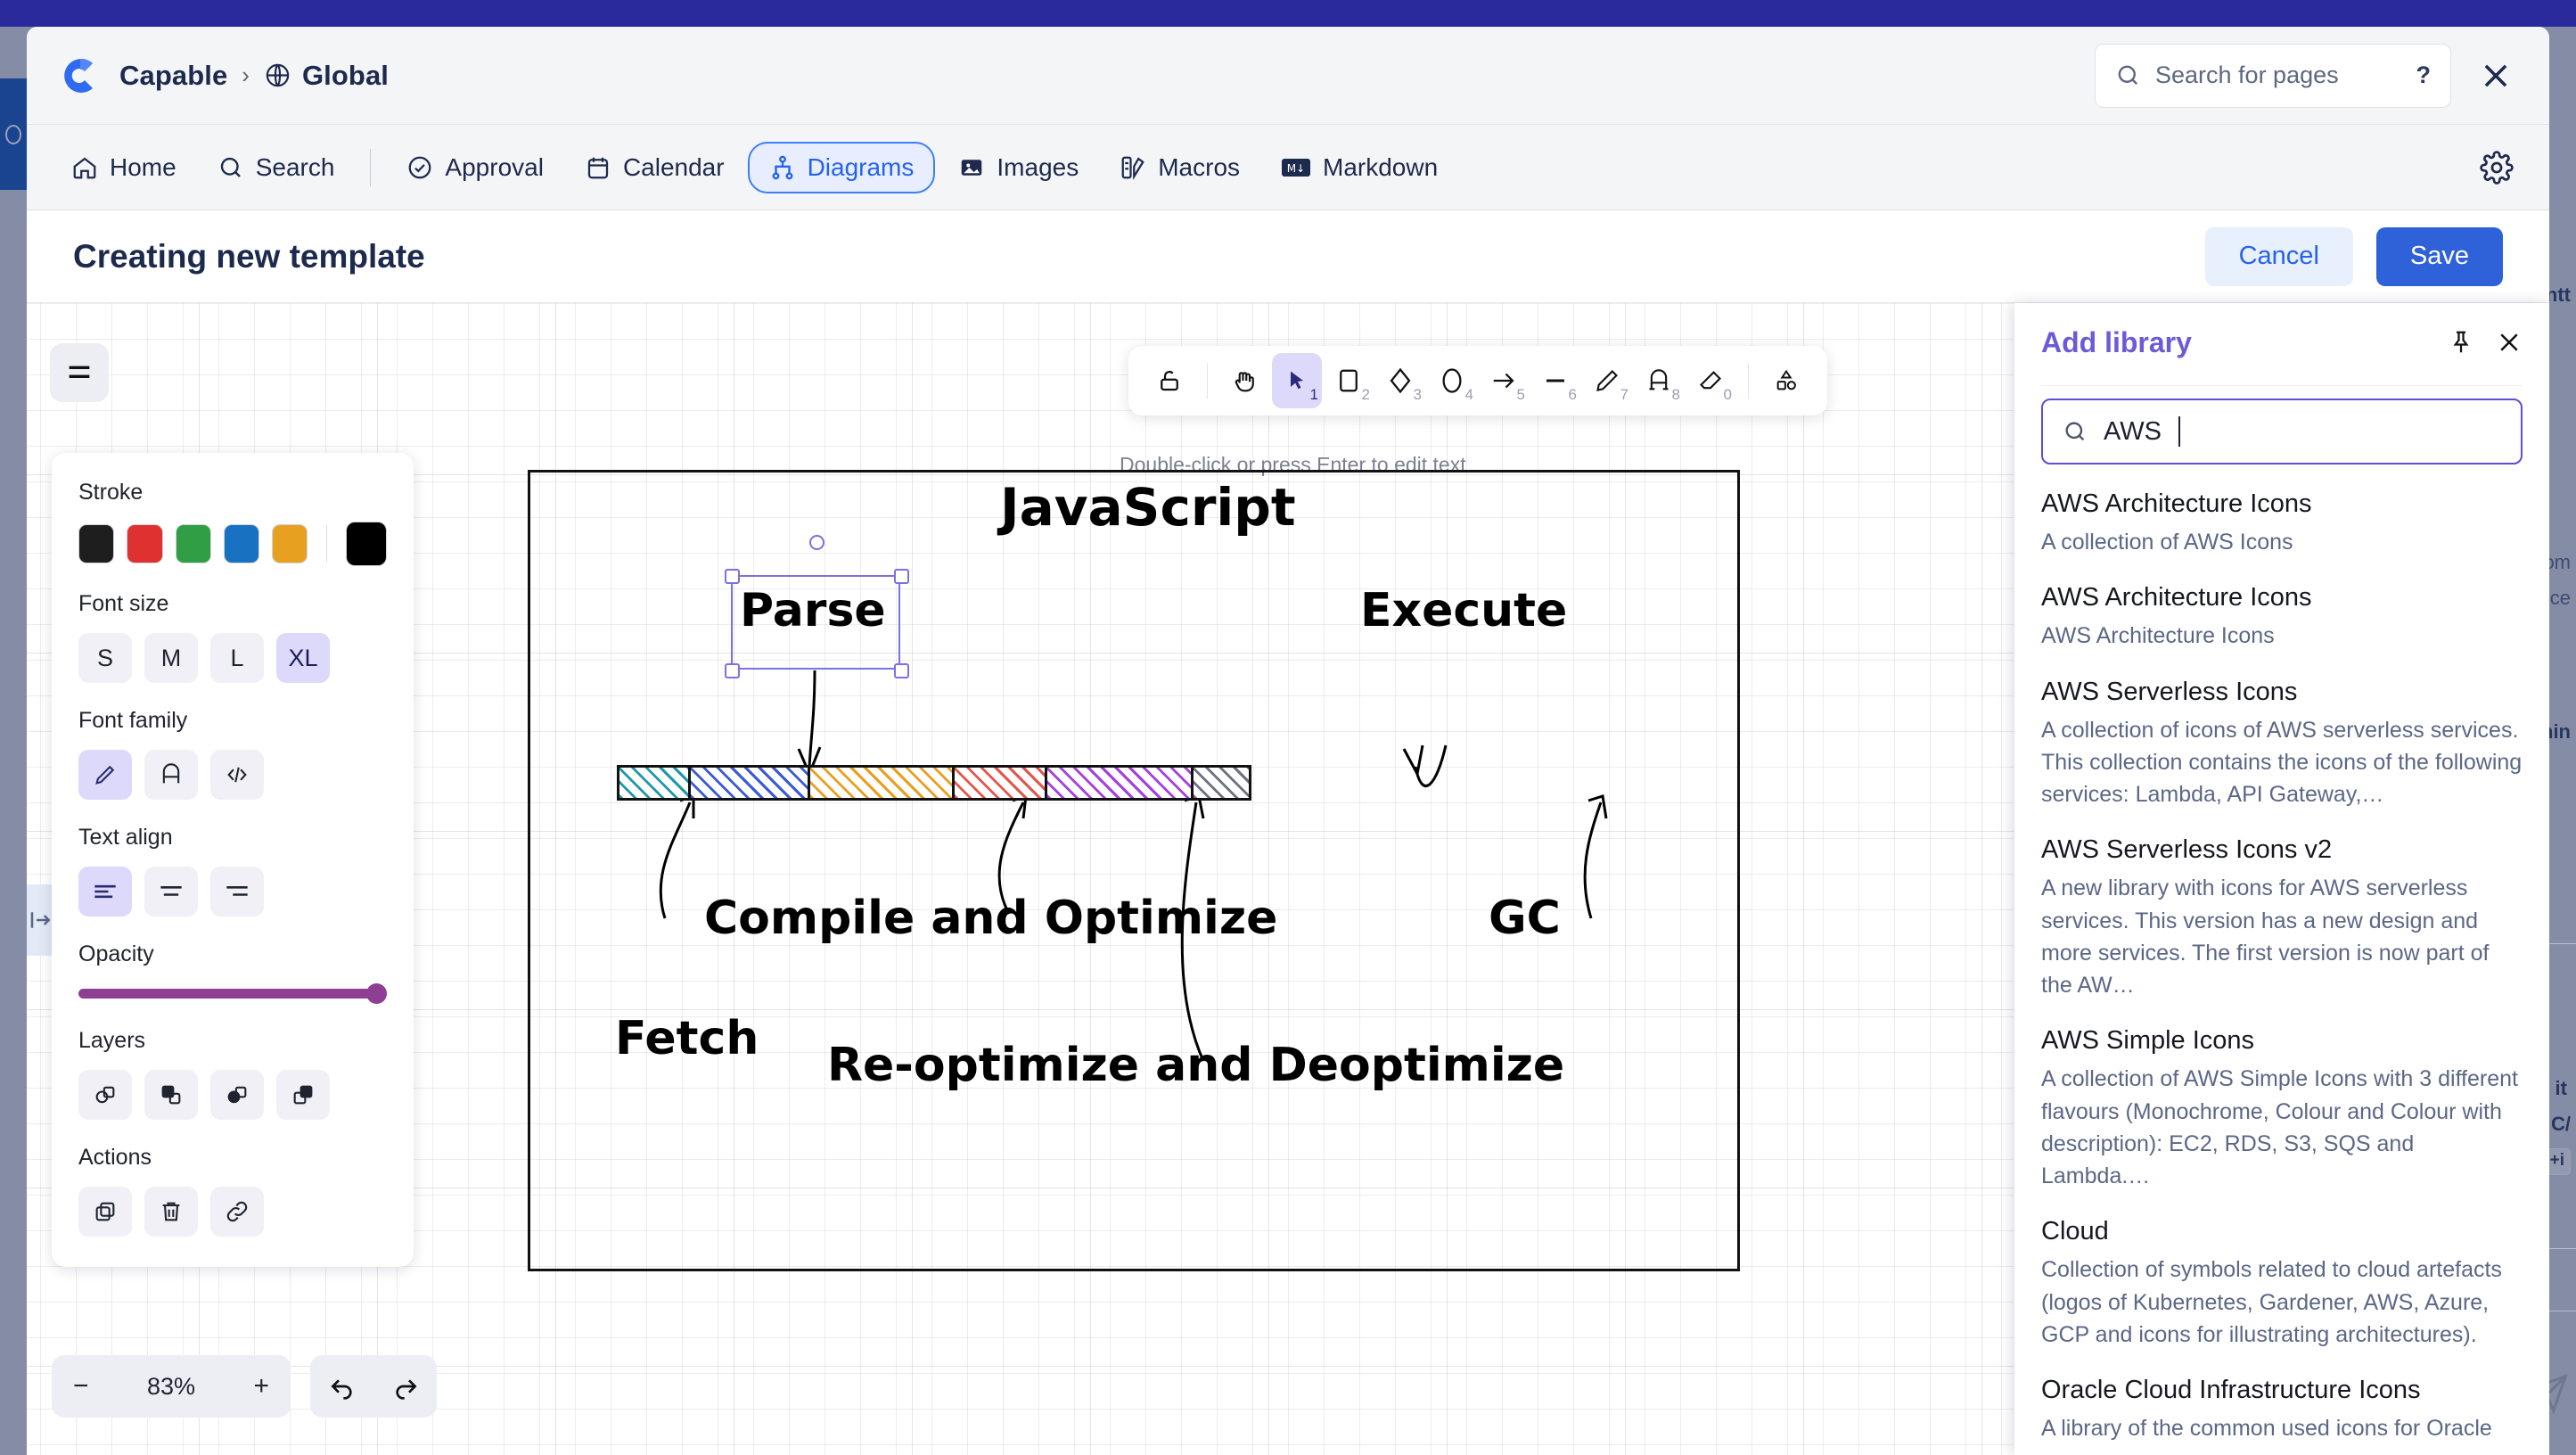 This screenshot has height=1455, width=2576. What do you see at coordinates (1148, 507) in the screenshot?
I see `diagram-label-javascript: JavaScript` at bounding box center [1148, 507].